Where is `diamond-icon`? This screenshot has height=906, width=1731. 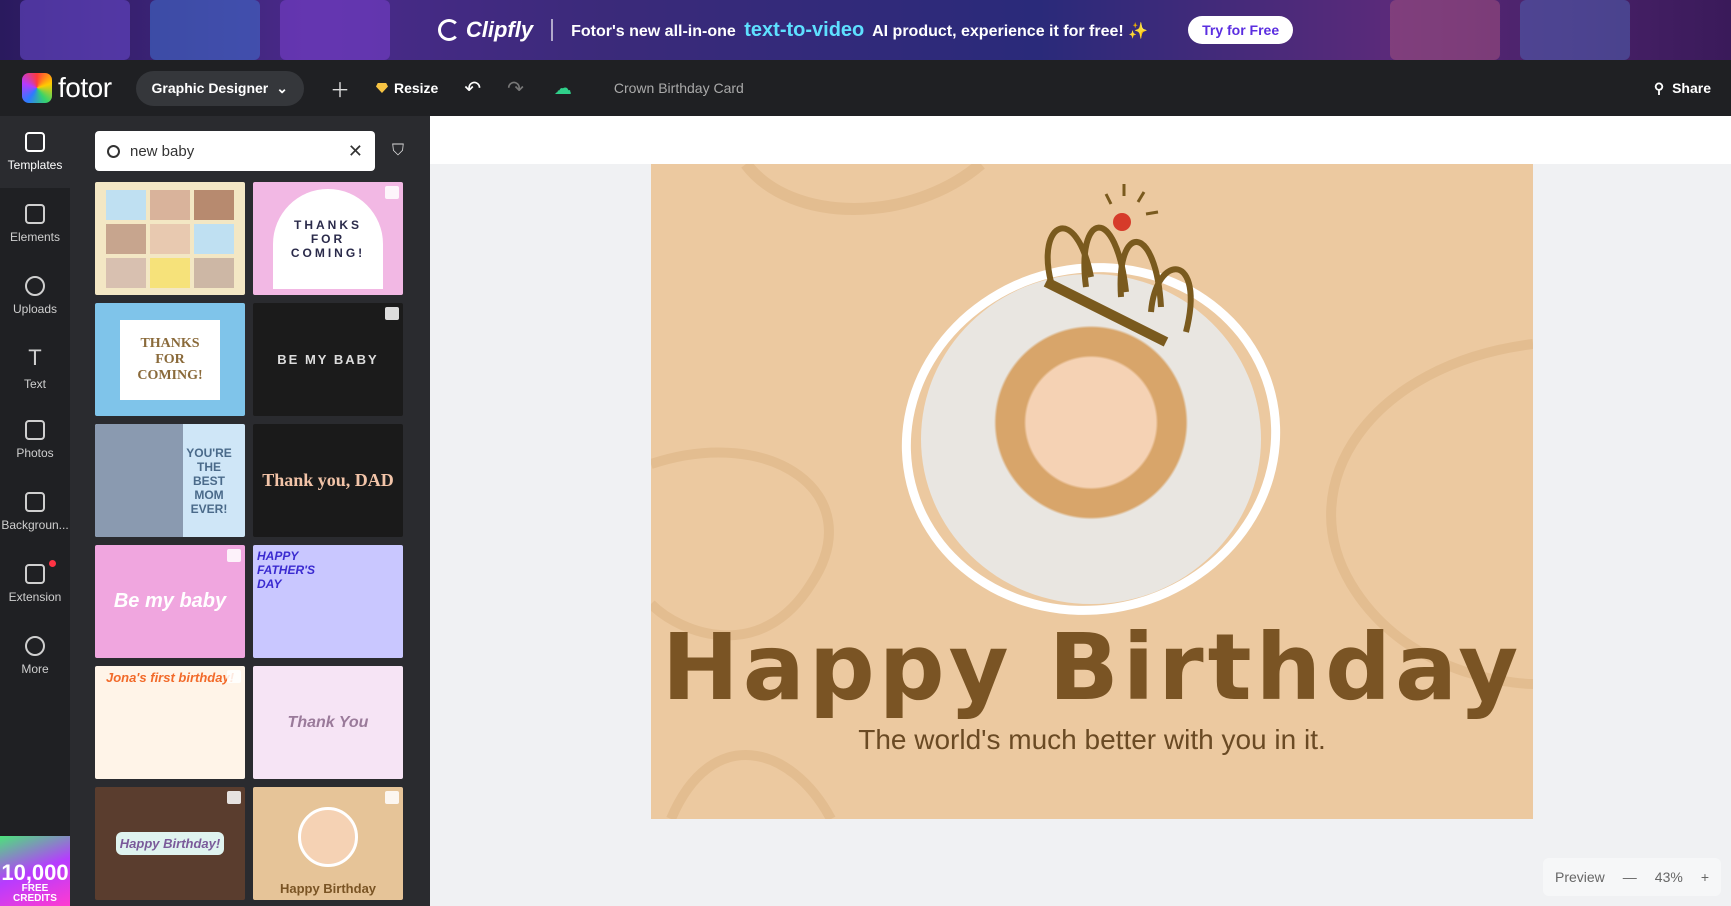 diamond-icon is located at coordinates (381, 88).